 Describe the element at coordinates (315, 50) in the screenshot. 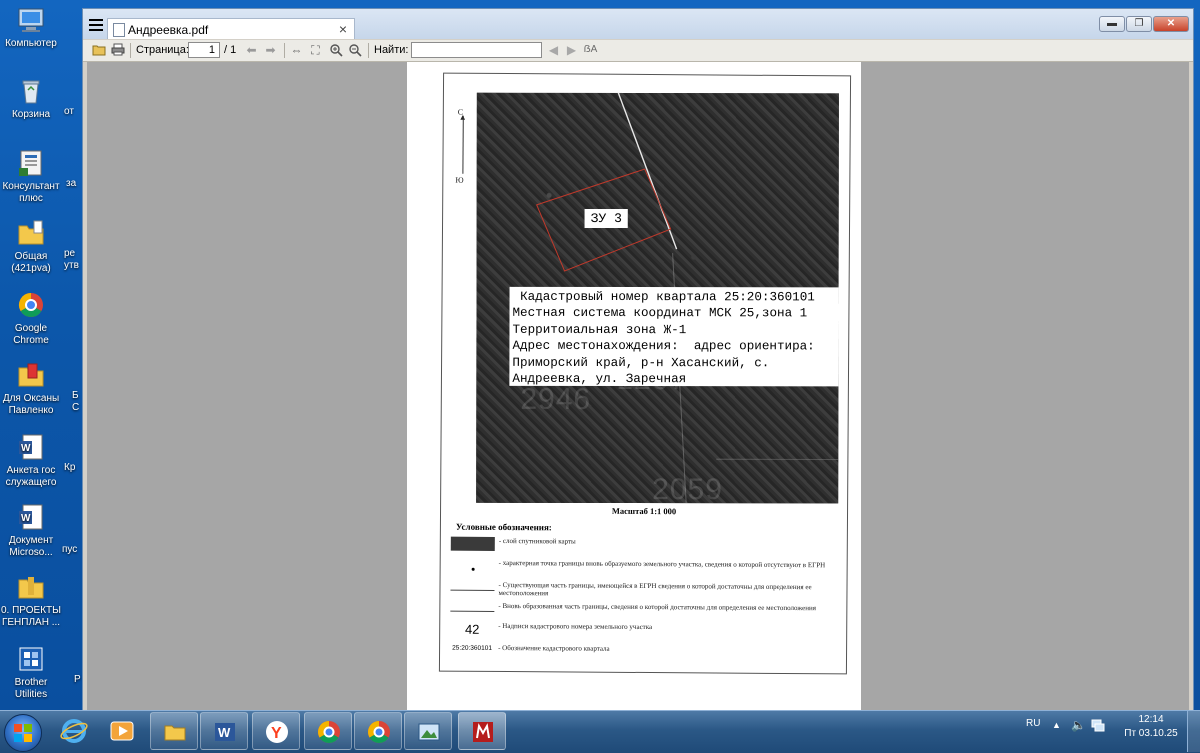

I see `fit-page-icon: ⛶` at that location.